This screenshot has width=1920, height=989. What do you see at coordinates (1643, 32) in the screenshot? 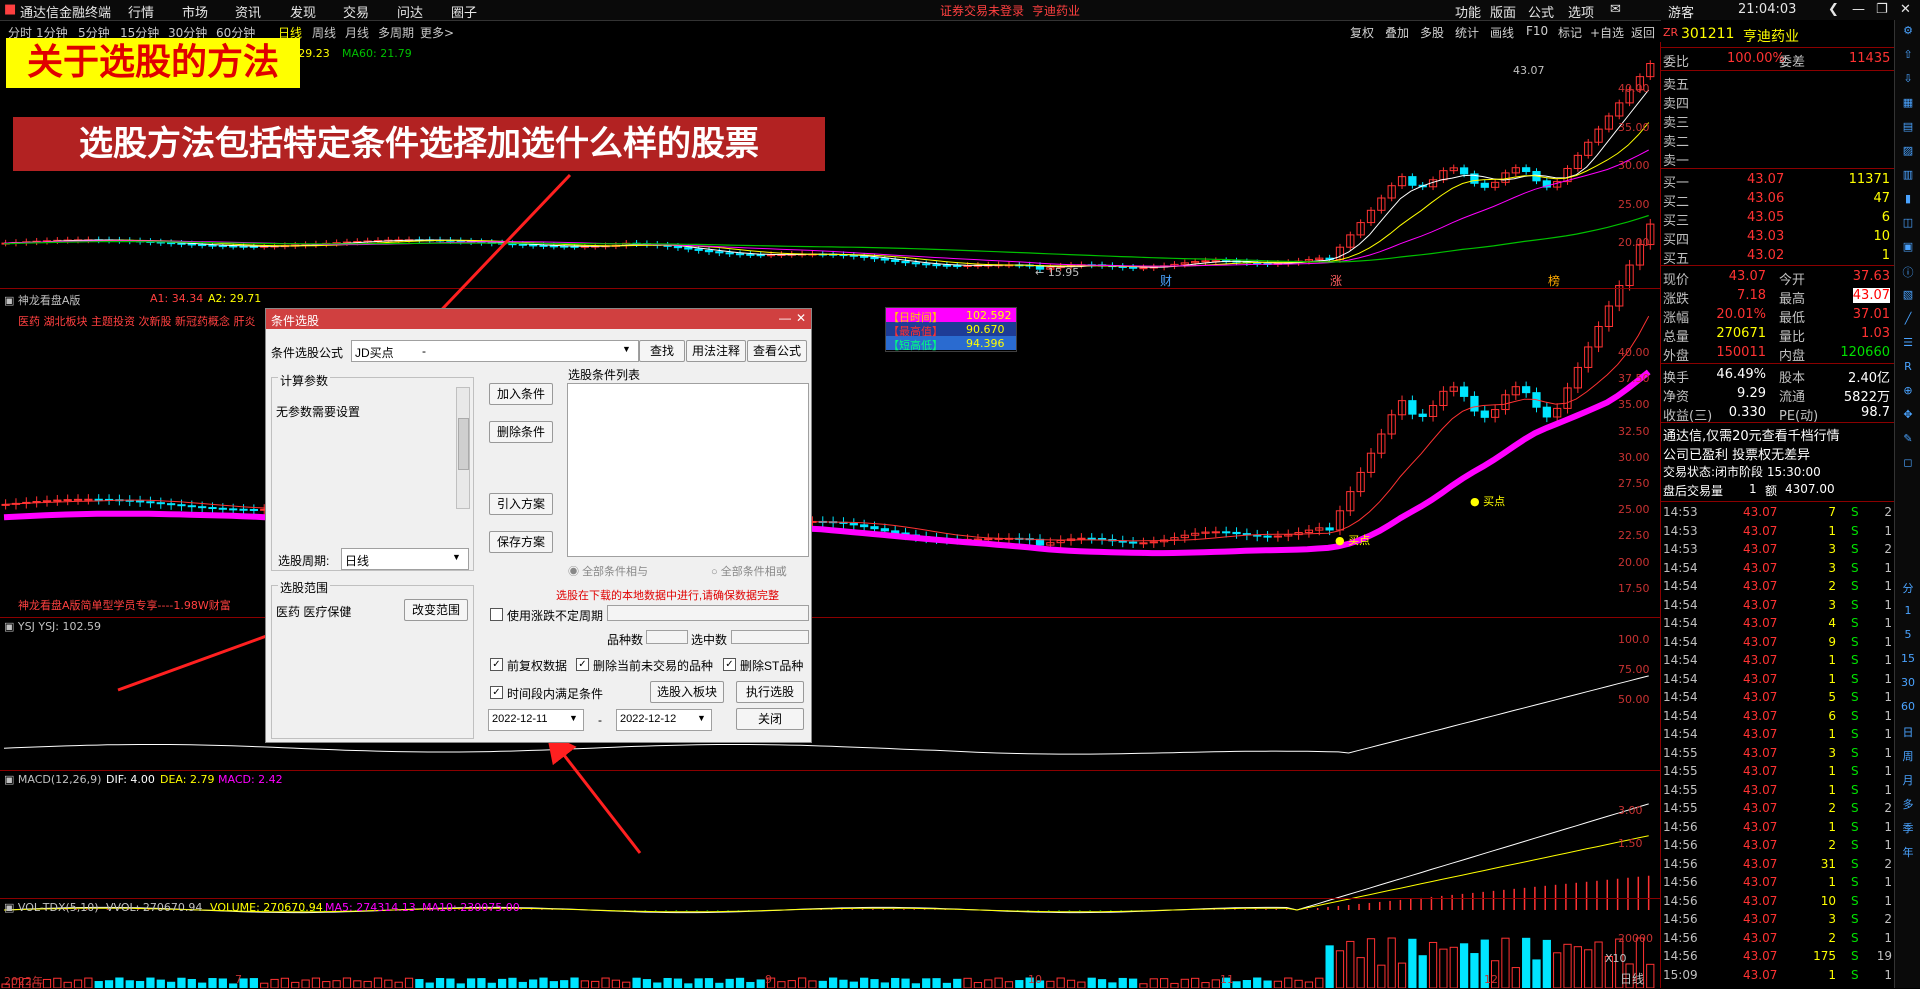
I see `tool-back: 返回` at bounding box center [1643, 32].